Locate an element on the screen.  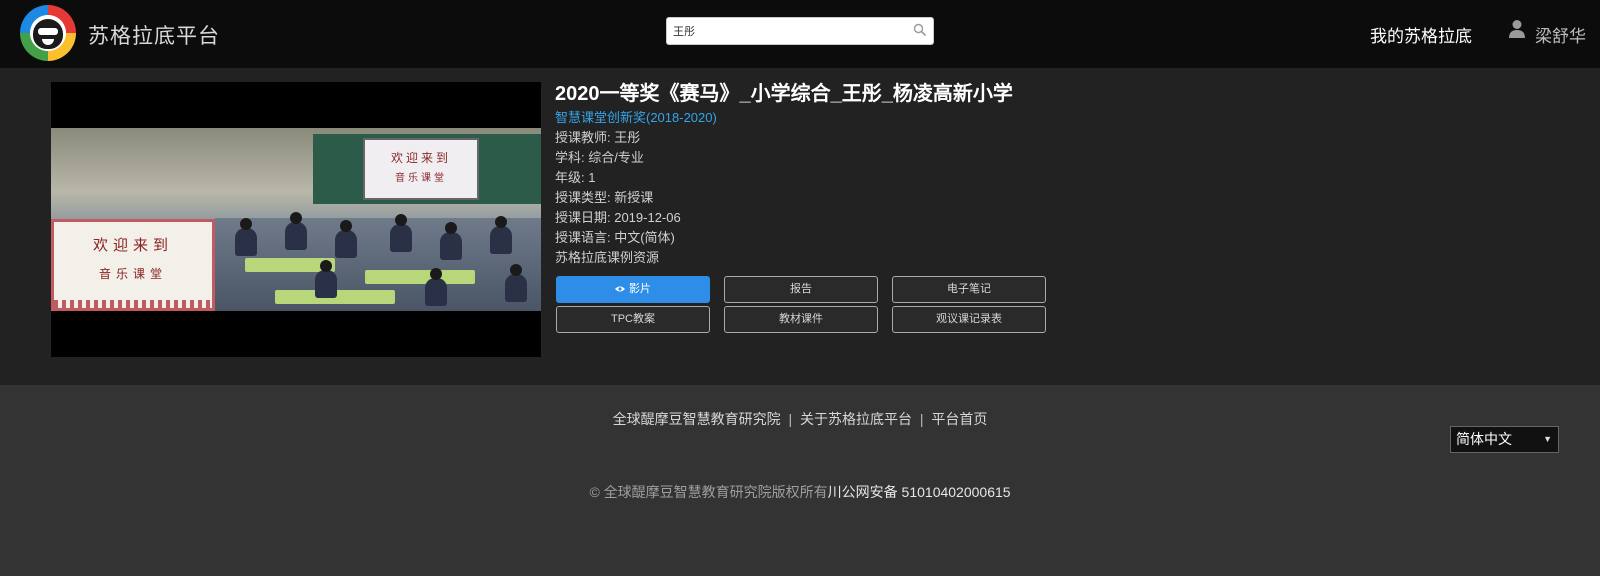
observation-record-button: 观议课记录表 is located at coordinates (969, 319).